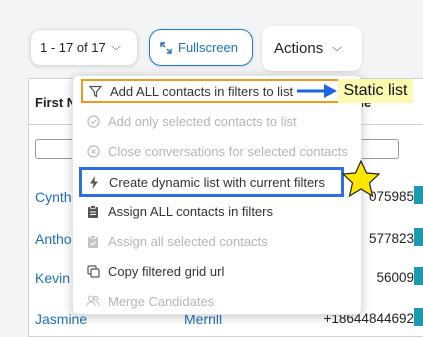  What do you see at coordinates (375, 91) in the screenshot?
I see `static-list-annotation: Static list` at bounding box center [375, 91].